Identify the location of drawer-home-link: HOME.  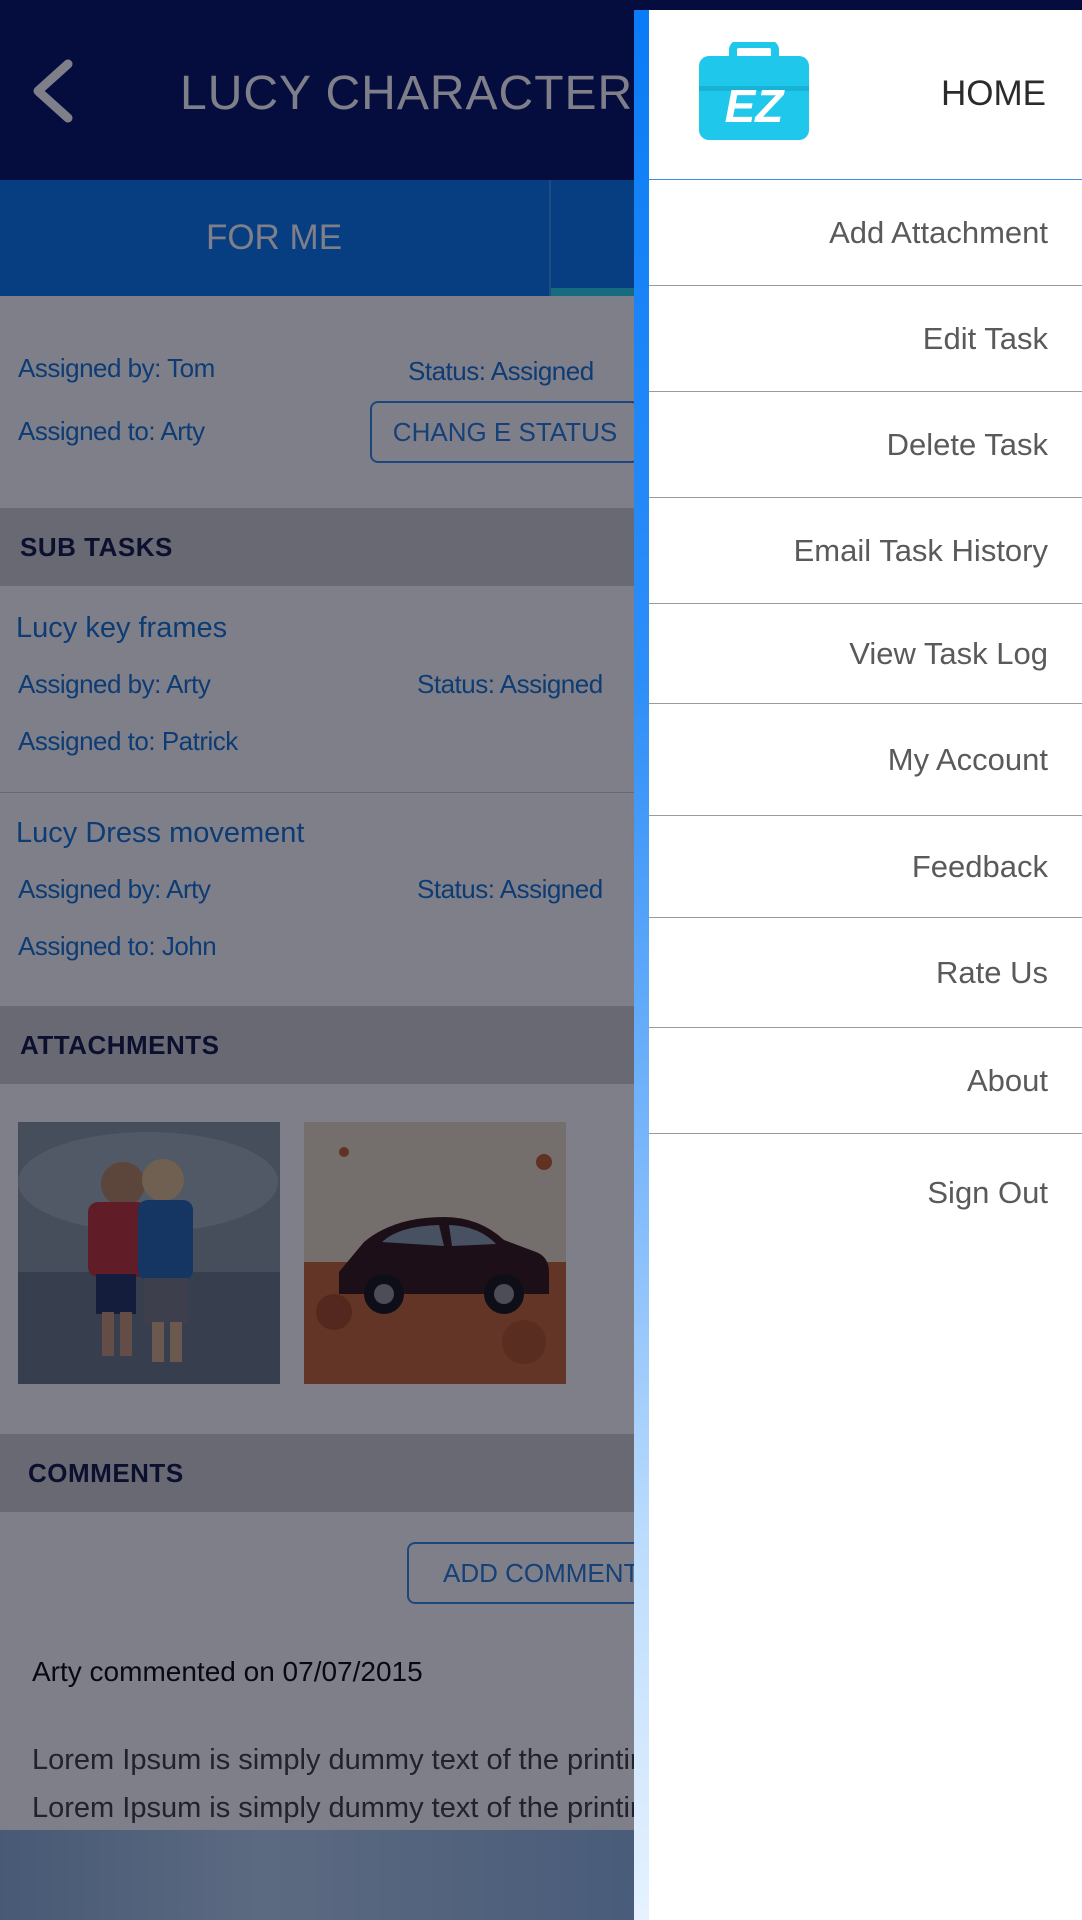
(993, 94).